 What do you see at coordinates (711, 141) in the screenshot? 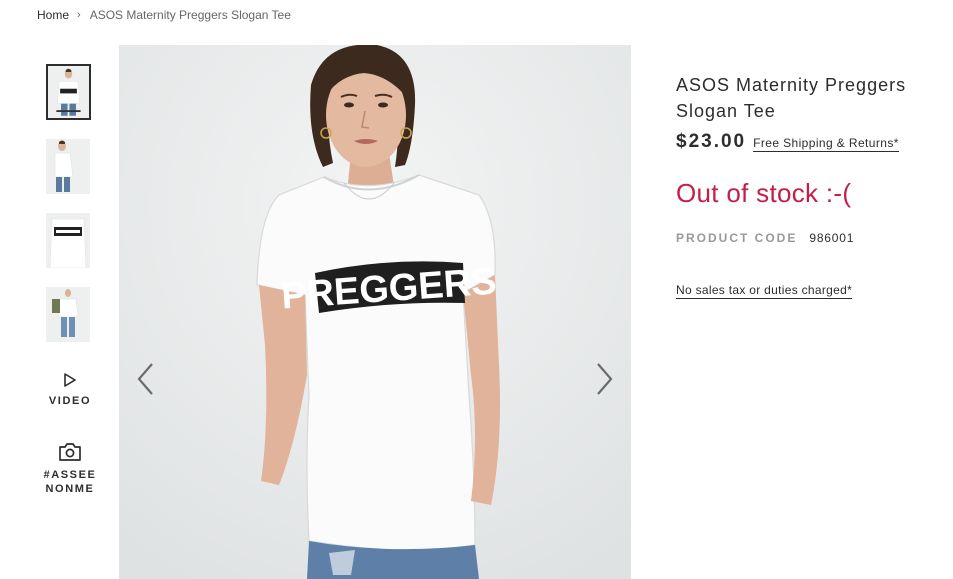
I see `product-price: $23.00` at bounding box center [711, 141].